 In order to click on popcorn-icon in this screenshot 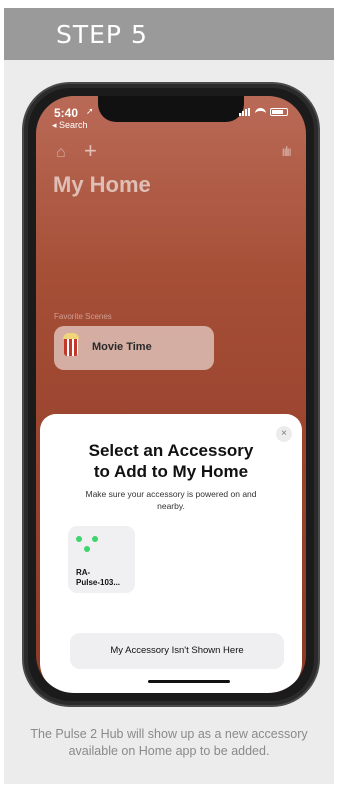, I will do `click(71, 344)`.